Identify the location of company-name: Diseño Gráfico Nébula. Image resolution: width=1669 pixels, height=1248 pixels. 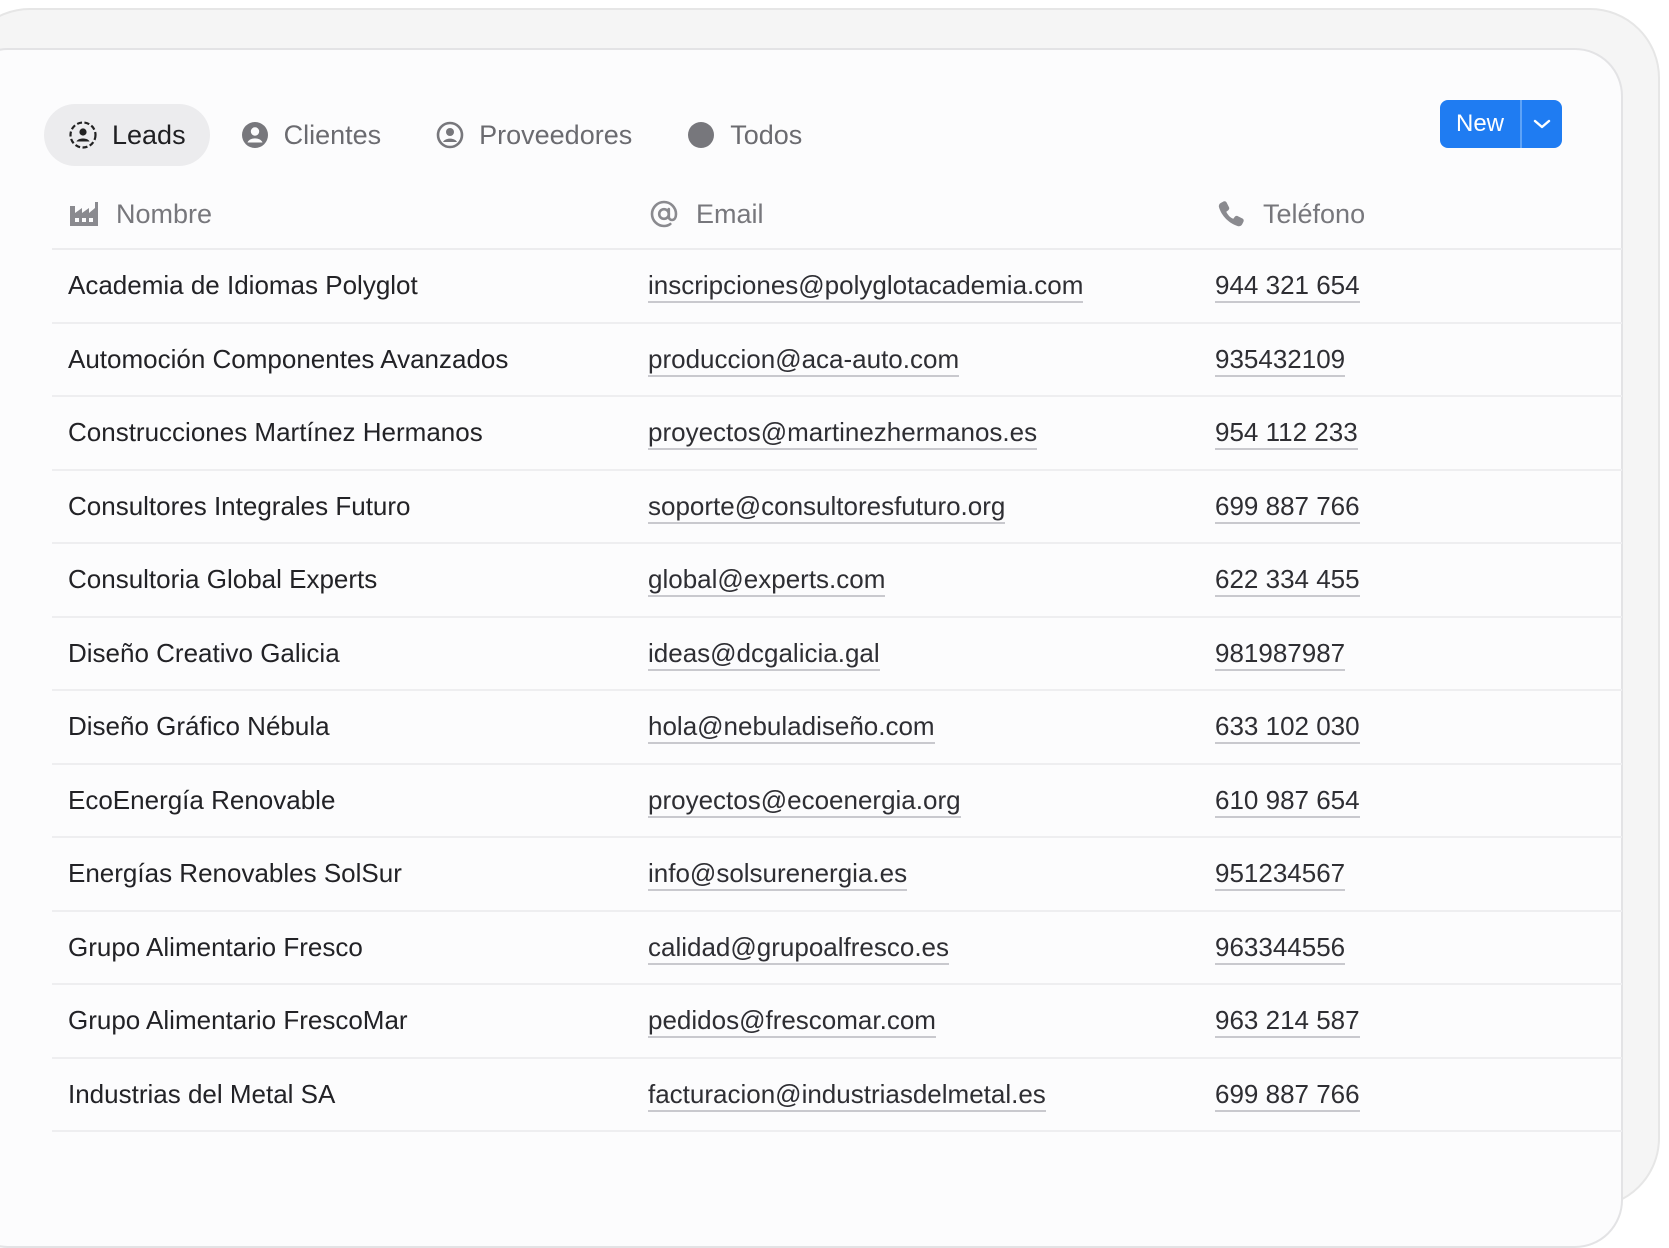
(199, 726).